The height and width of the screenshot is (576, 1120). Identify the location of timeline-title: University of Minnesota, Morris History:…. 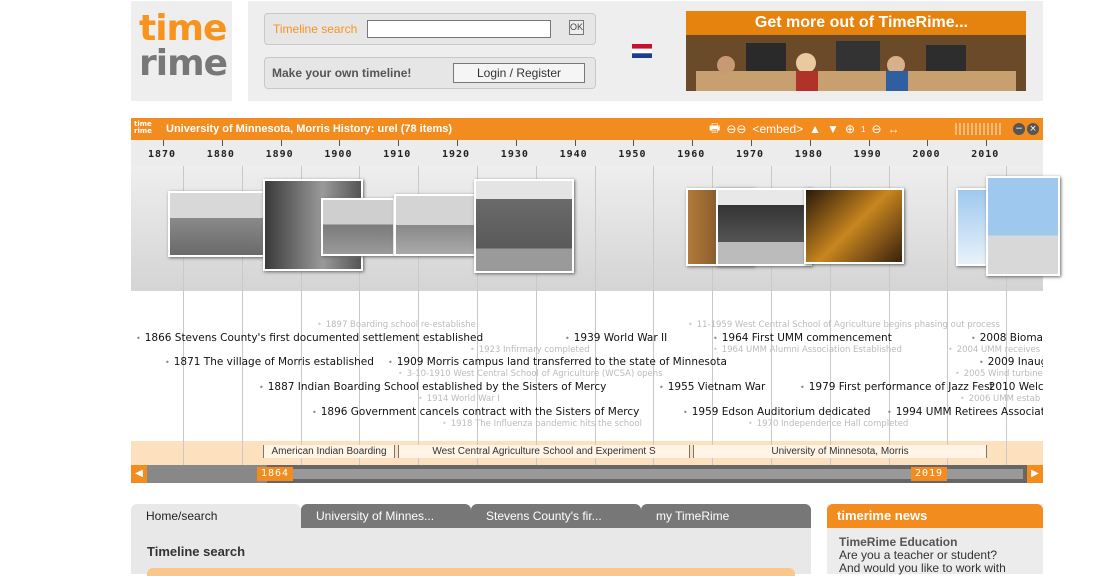
(309, 129).